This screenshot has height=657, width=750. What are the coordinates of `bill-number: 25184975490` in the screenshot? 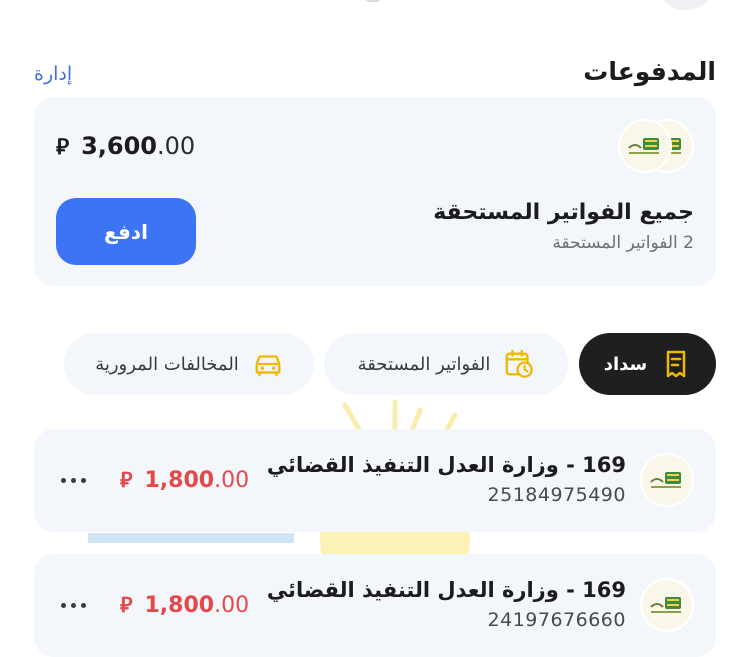 It's located at (556, 495).